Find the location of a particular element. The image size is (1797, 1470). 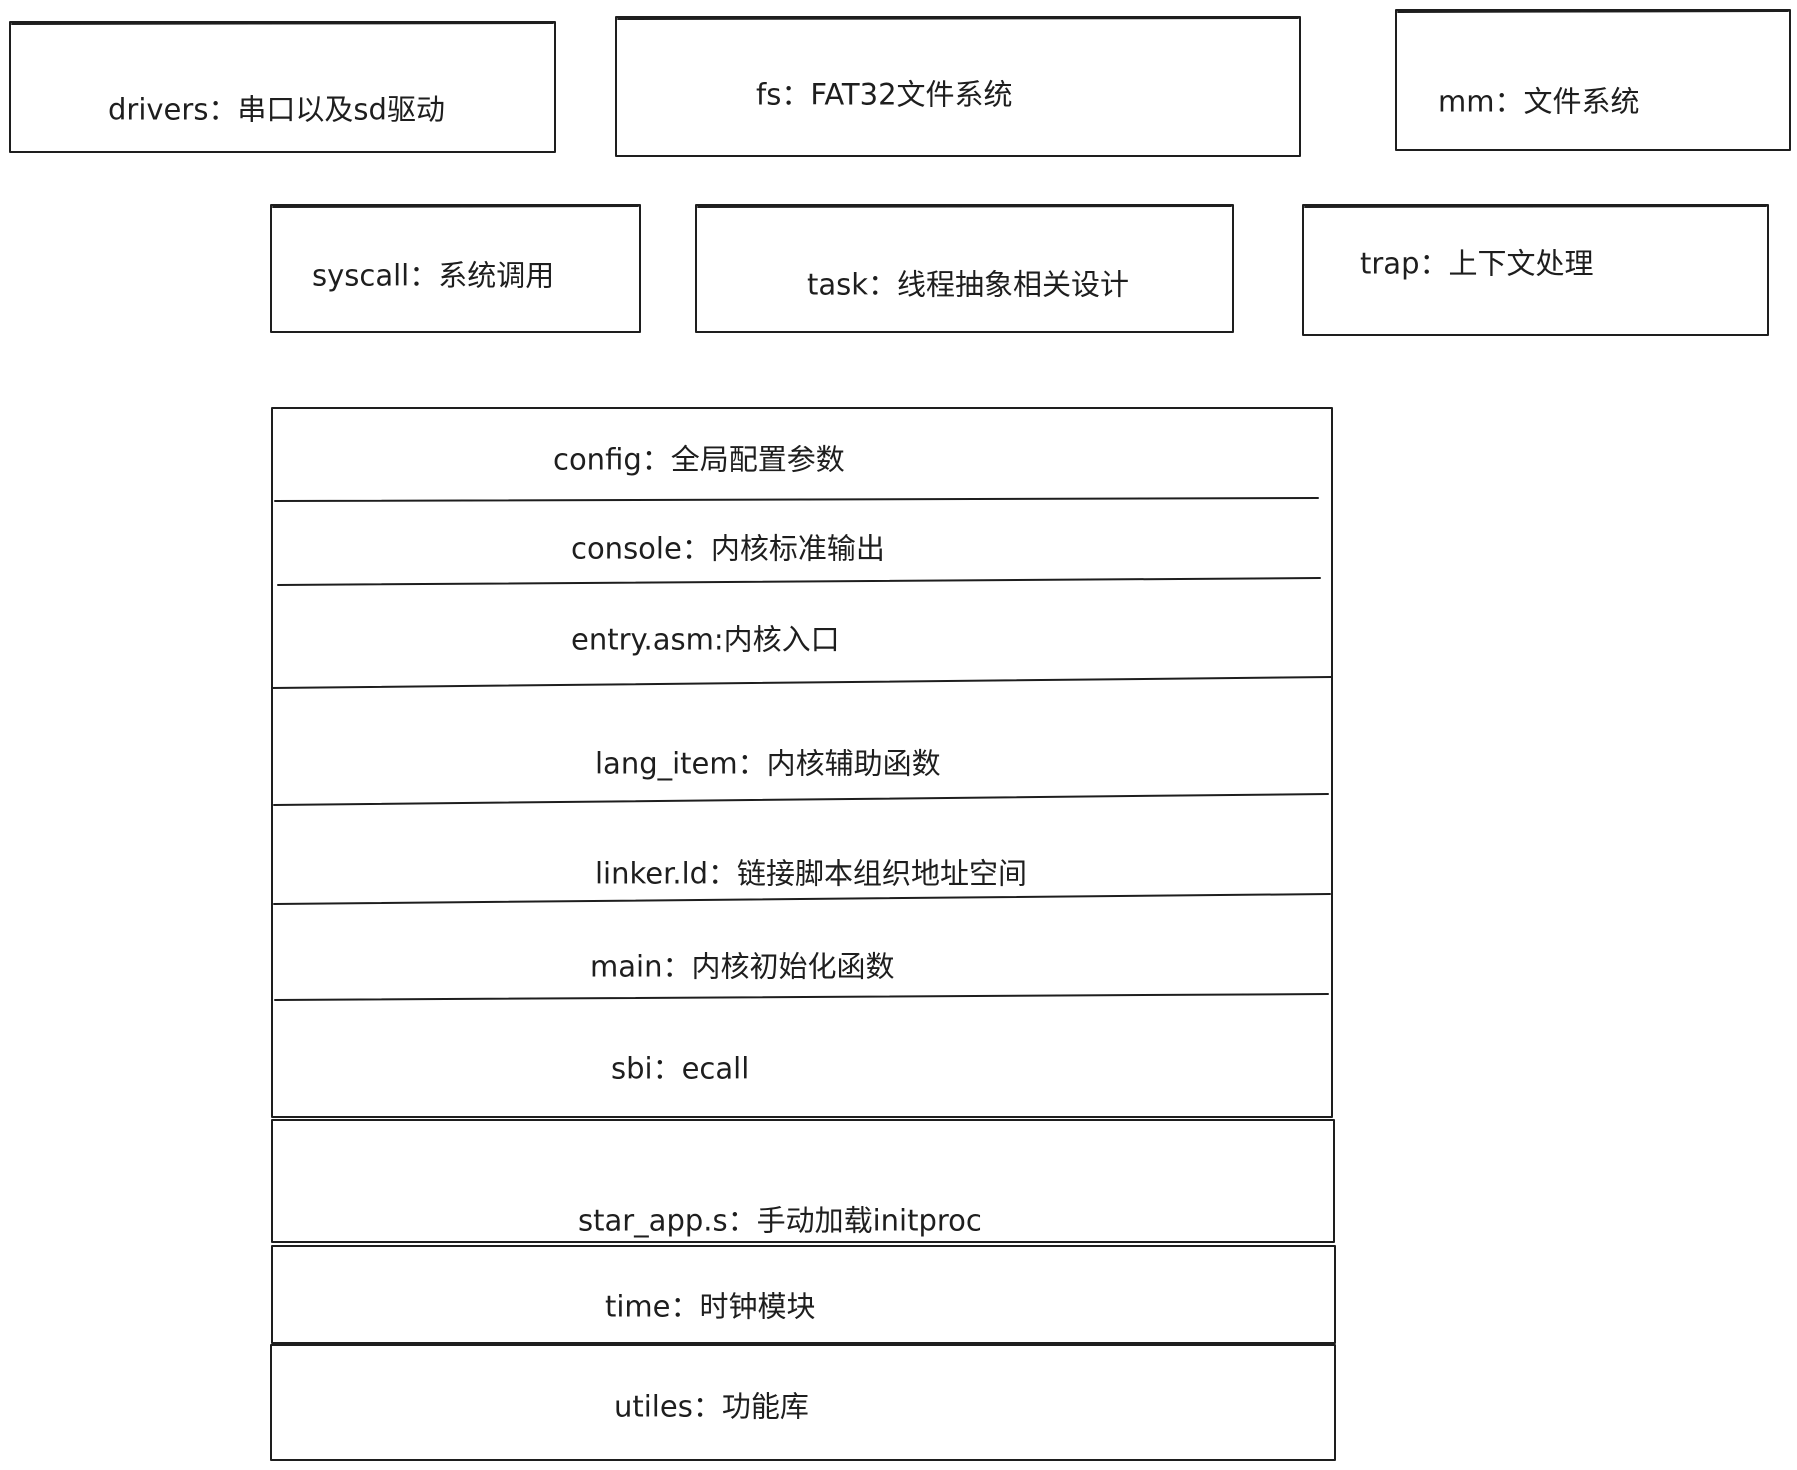

console-label: console：内核标准输出 is located at coordinates (728, 548).